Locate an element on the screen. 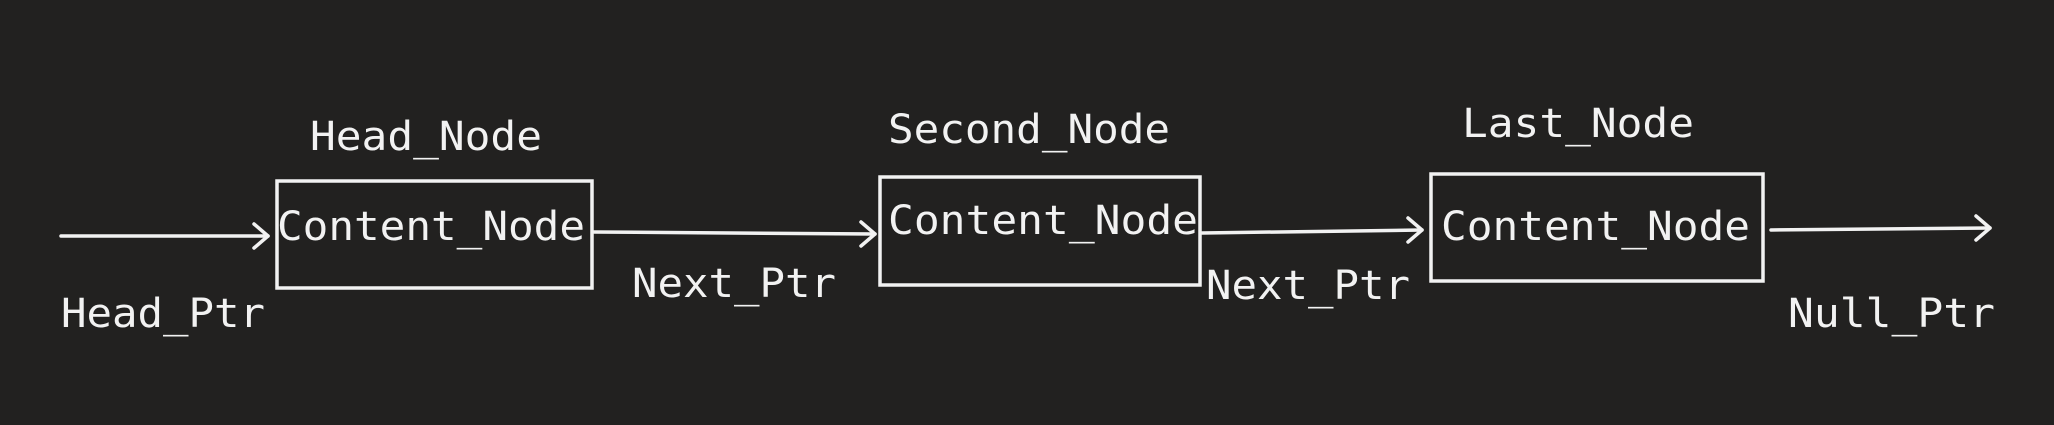 The height and width of the screenshot is (425, 2054). head-node-title: Head_Node is located at coordinates (426, 137).